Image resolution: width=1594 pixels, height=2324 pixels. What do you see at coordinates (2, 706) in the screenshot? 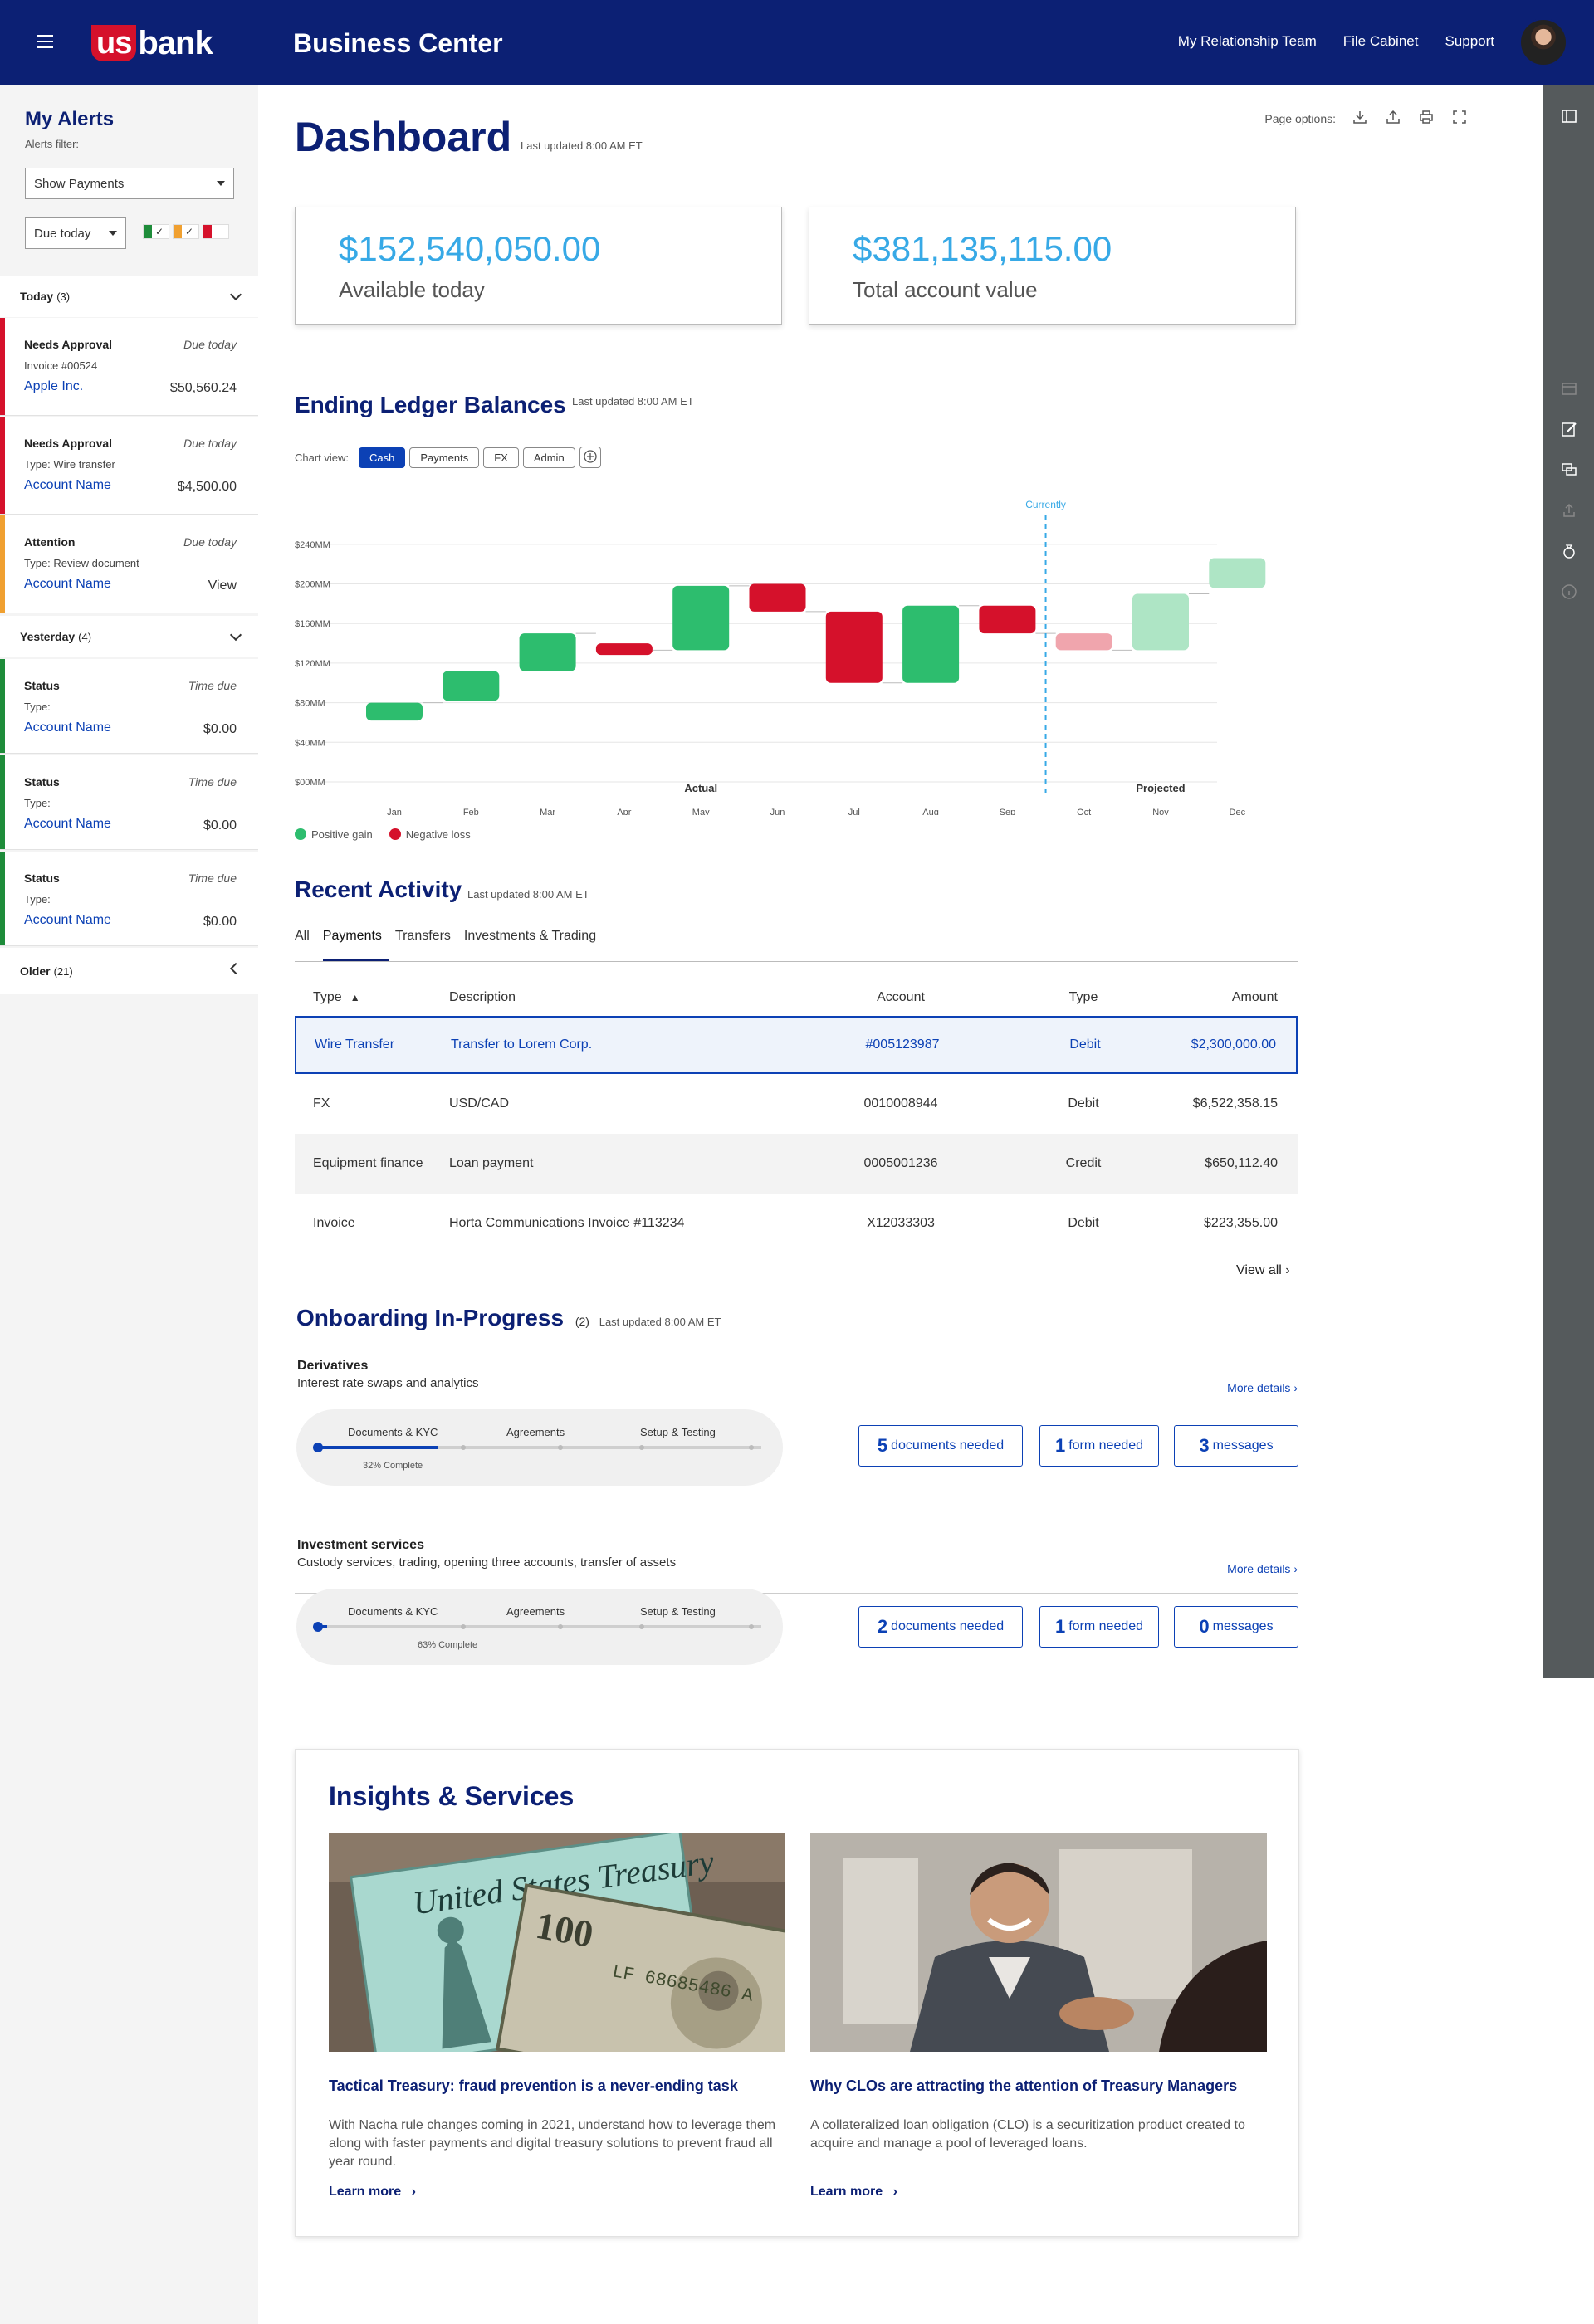
I see `priority-bar` at bounding box center [2, 706].